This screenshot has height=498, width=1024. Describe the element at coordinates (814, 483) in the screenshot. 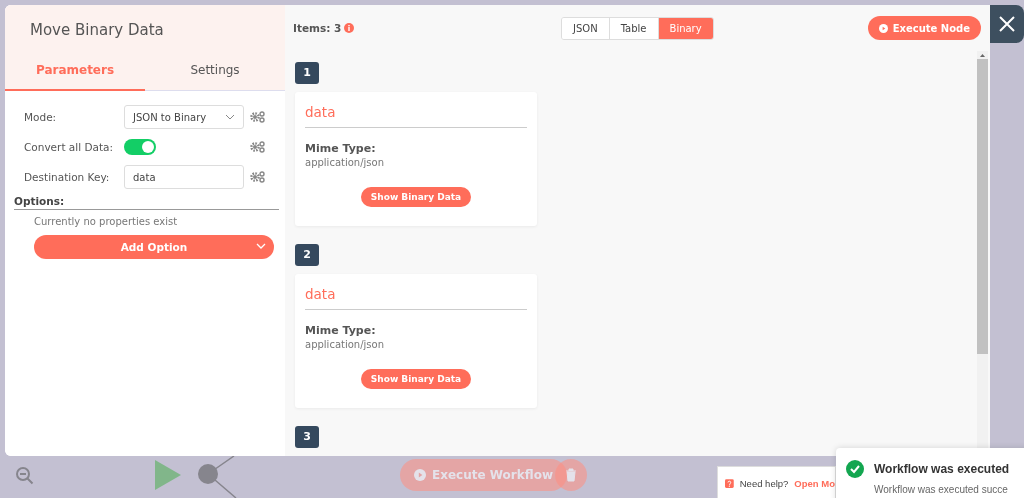

I see `help-link: Open Mo` at that location.